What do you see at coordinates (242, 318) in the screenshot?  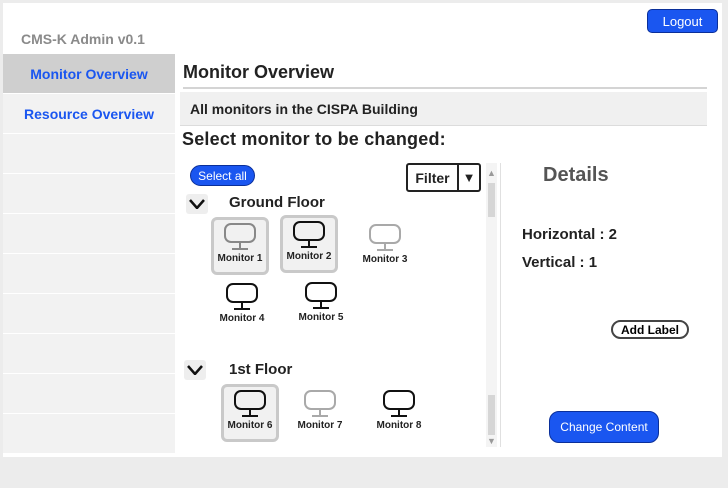 I see `monitor-label: Monitor 4` at bounding box center [242, 318].